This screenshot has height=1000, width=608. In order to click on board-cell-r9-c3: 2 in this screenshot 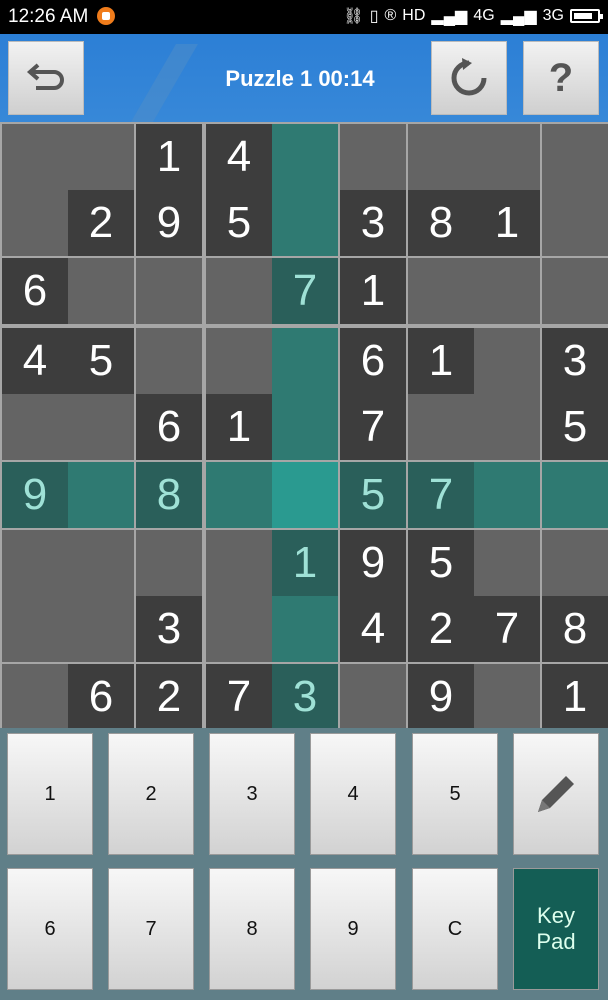, I will do `click(169, 697)`.